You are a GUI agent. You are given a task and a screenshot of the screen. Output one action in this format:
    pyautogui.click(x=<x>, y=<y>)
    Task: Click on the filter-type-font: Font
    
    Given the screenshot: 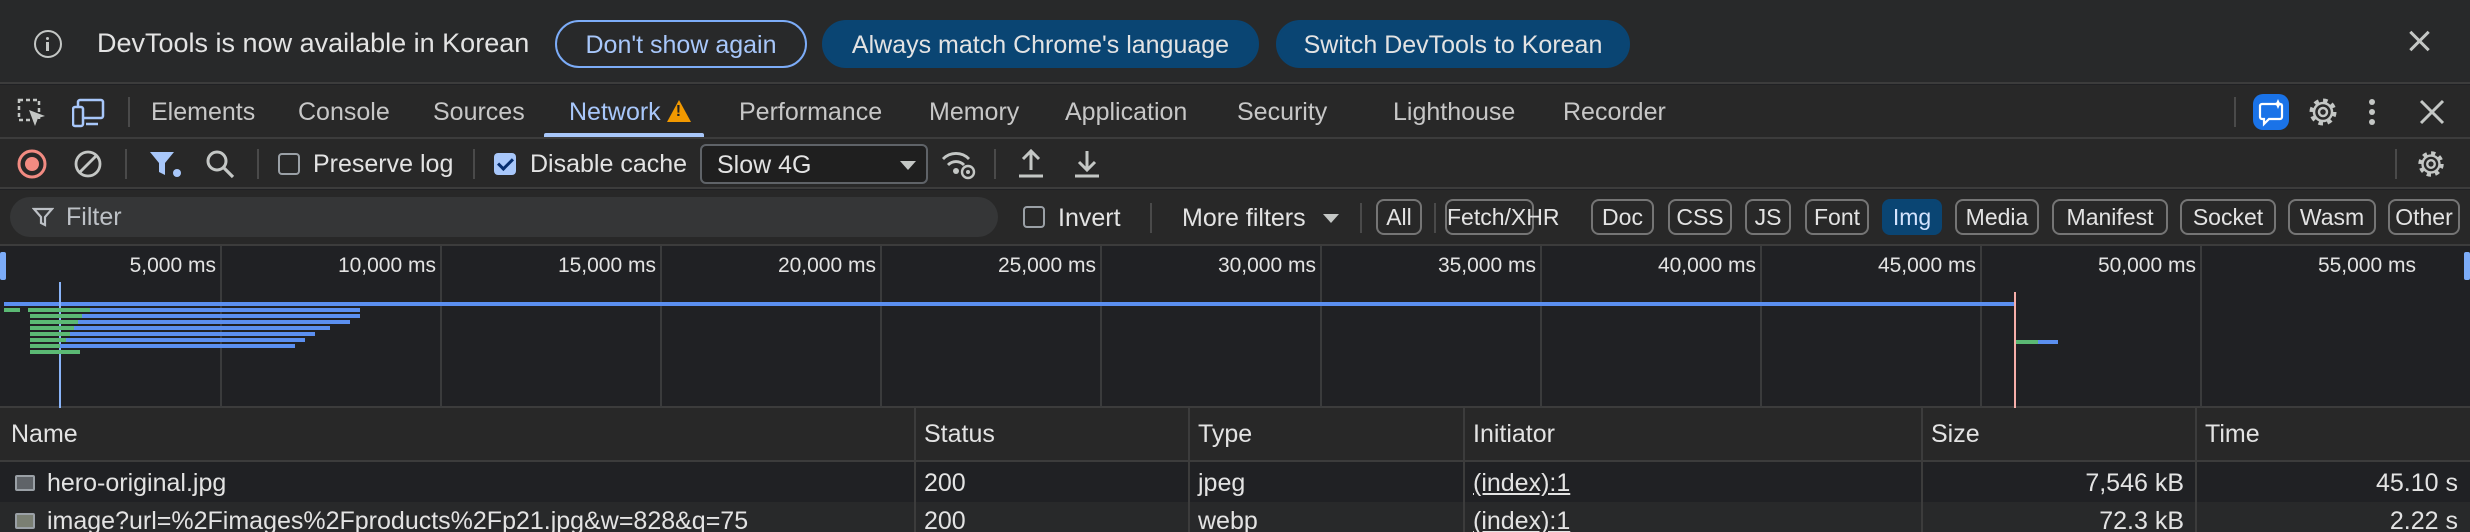 What is the action you would take?
    pyautogui.click(x=1837, y=217)
    